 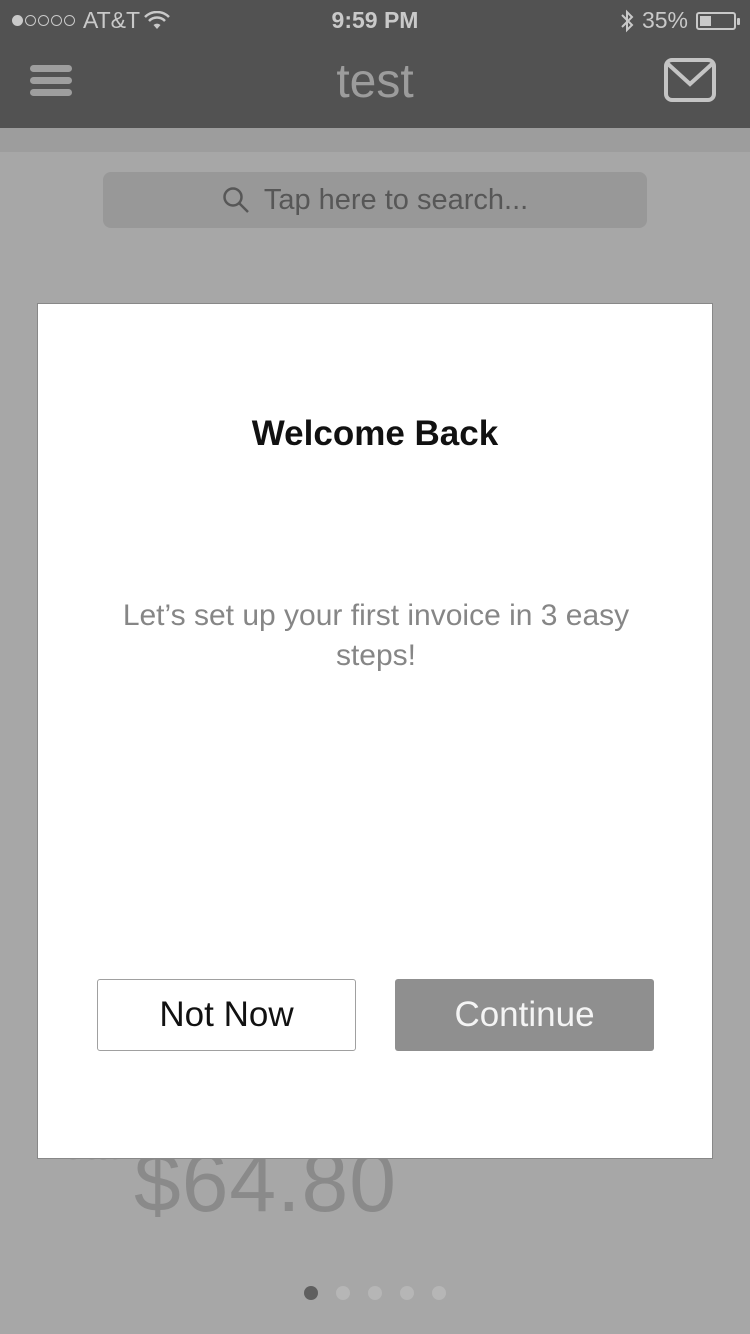 I want to click on sub-header-strip, so click(x=375, y=140).